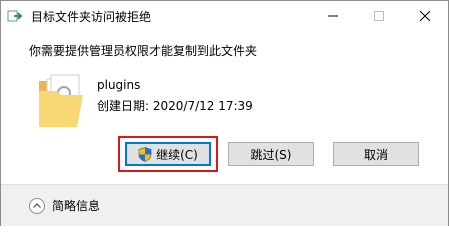 The height and width of the screenshot is (240, 449). Describe the element at coordinates (91, 17) in the screenshot. I see `window-title: 目标文件夹访问被拒绝` at that location.